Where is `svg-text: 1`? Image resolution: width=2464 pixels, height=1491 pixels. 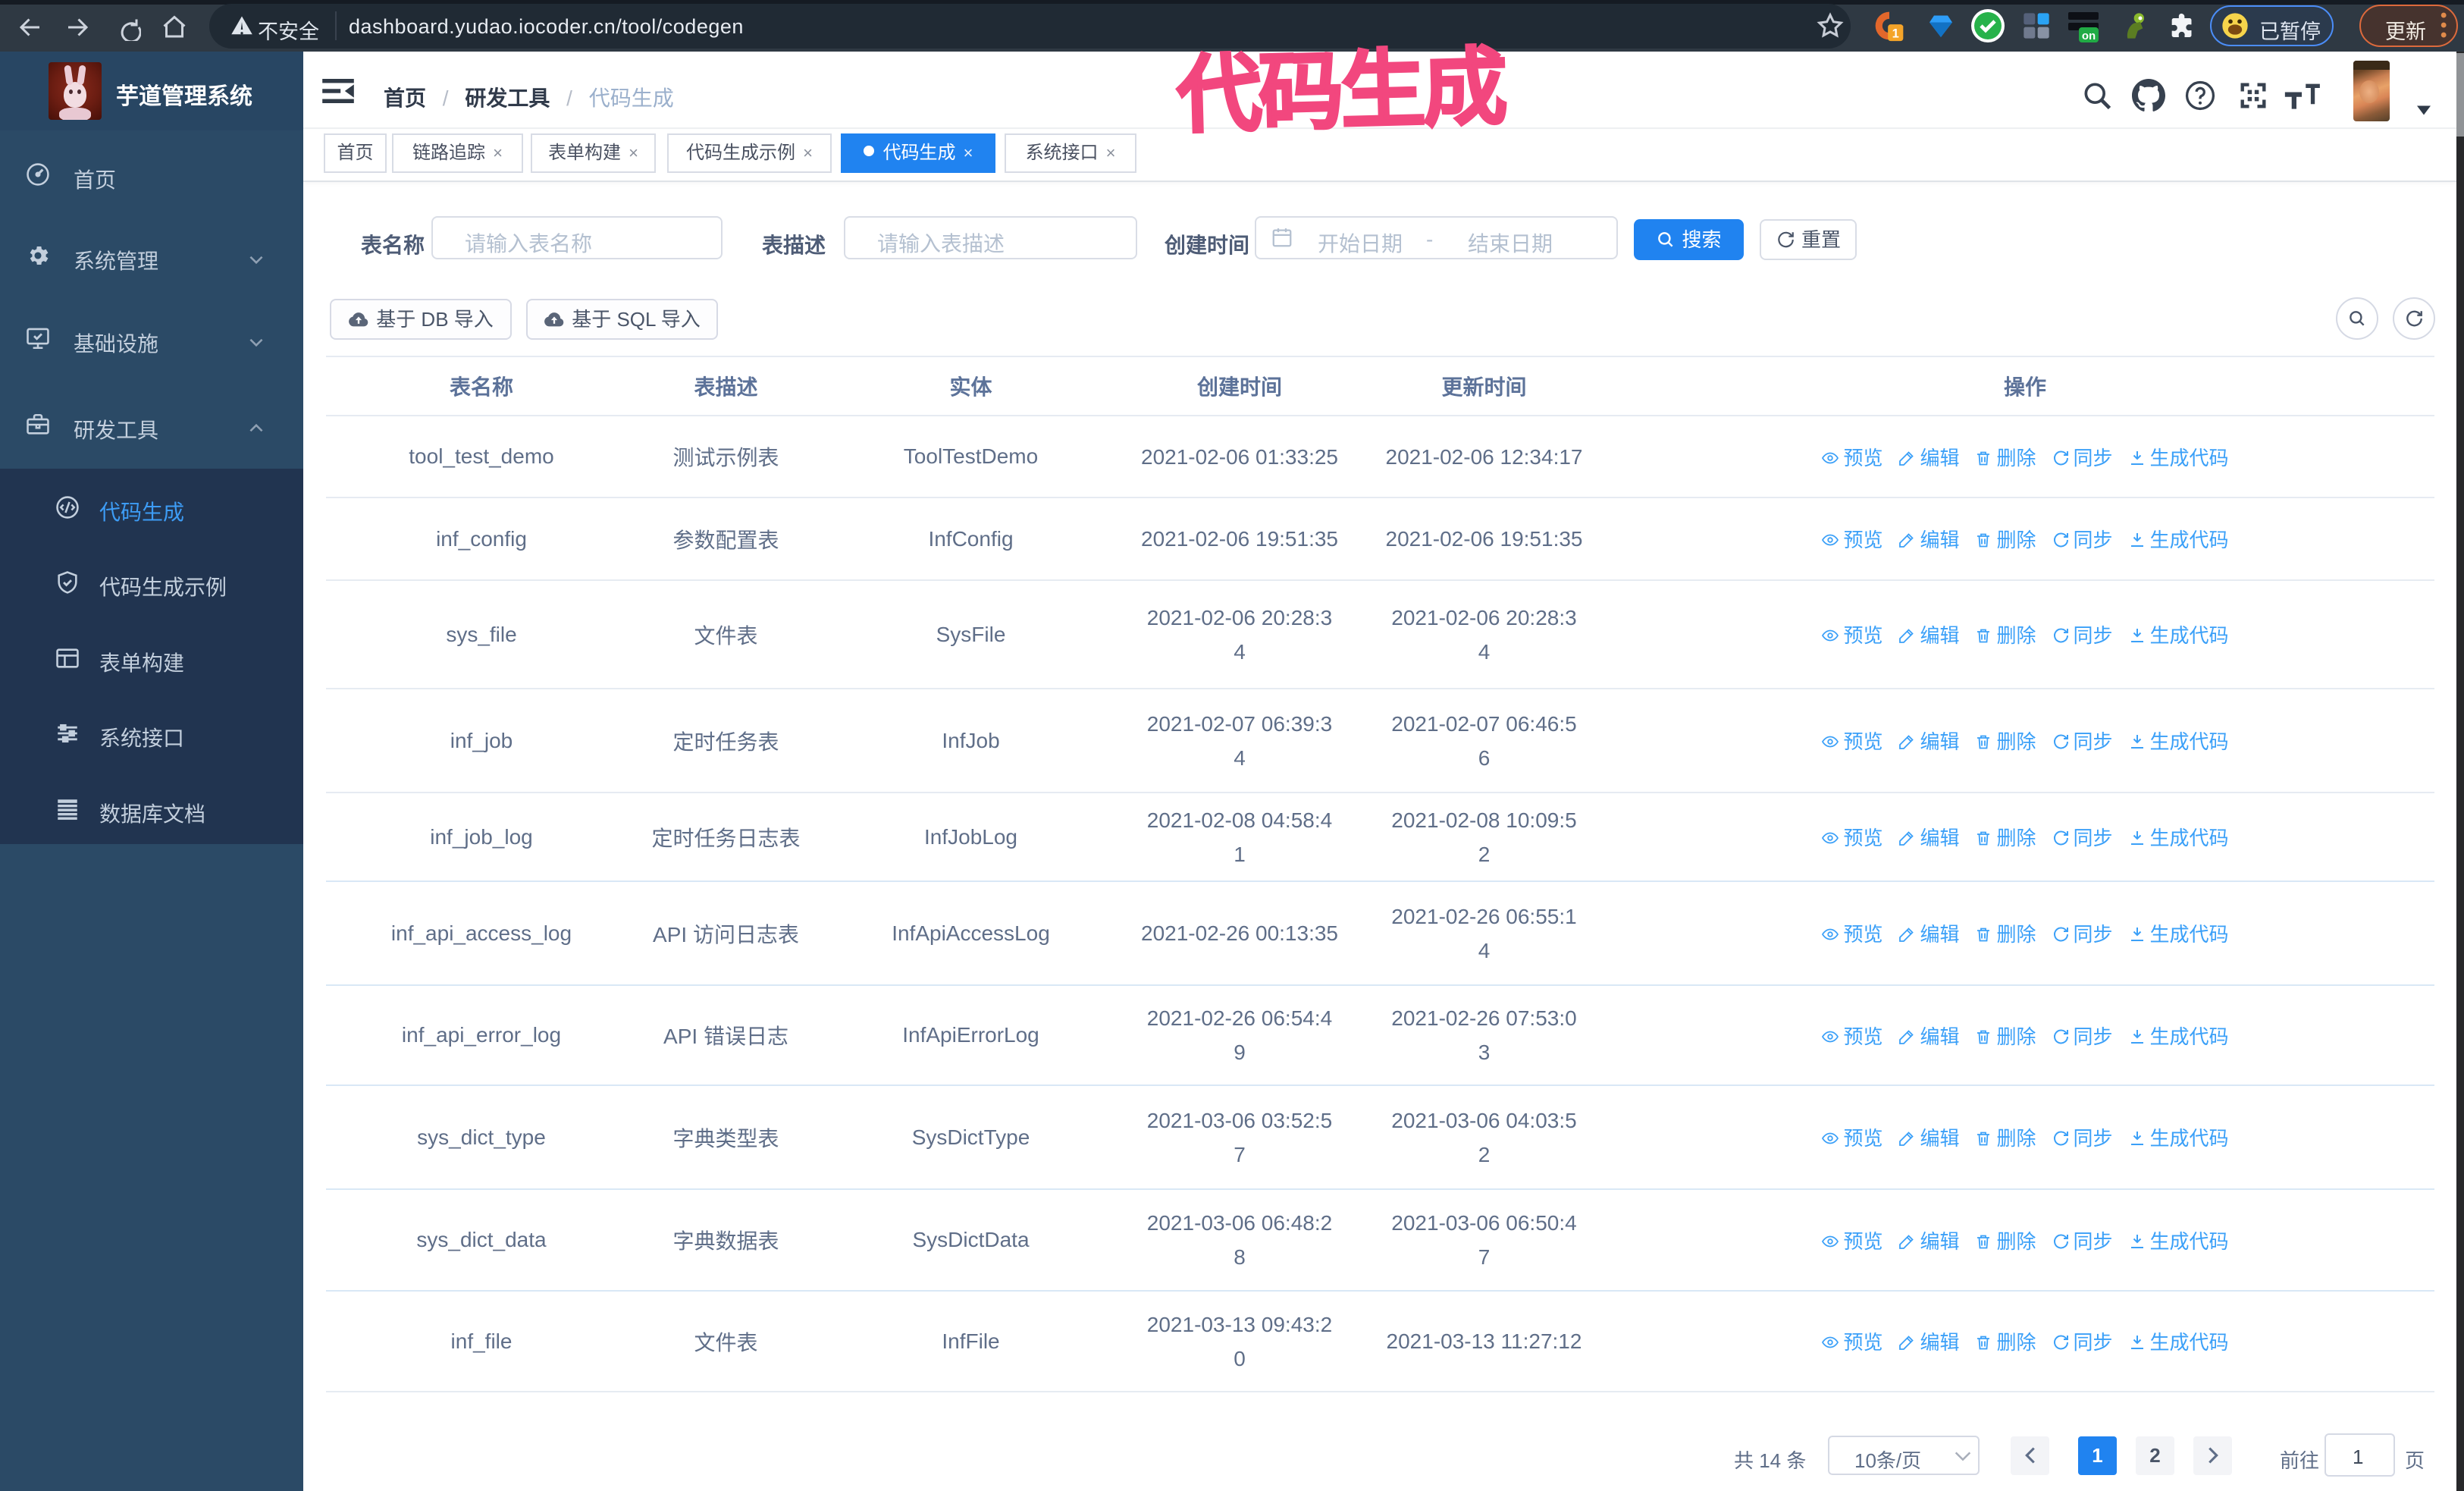 svg-text: 1 is located at coordinates (1896, 34).